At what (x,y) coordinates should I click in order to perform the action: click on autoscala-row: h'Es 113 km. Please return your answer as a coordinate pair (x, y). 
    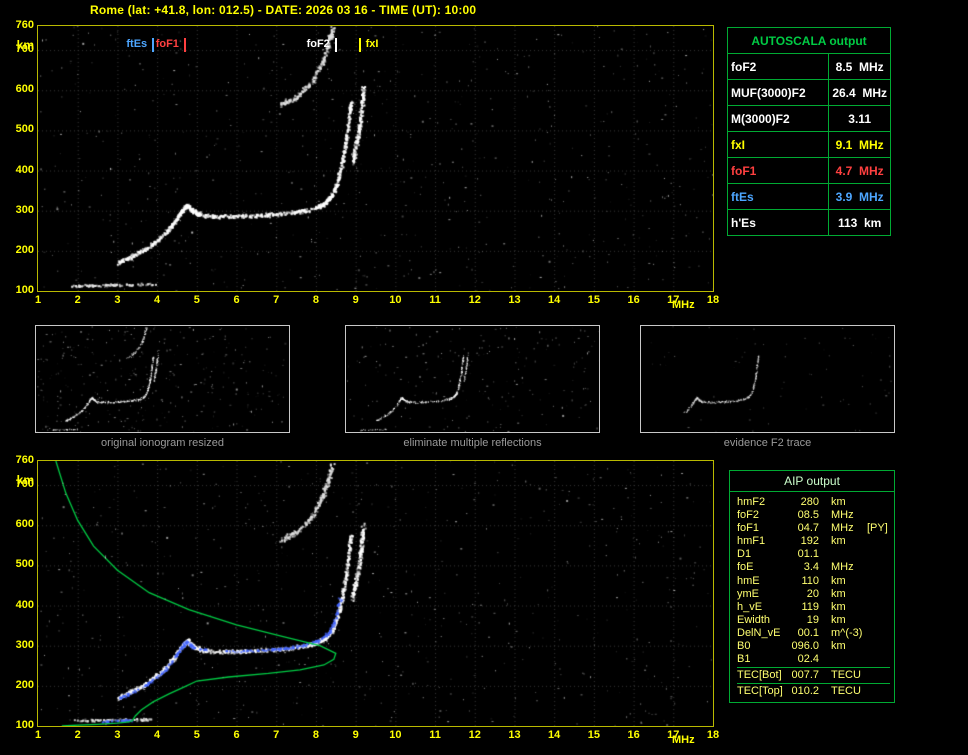
    Looking at the image, I should click on (808, 222).